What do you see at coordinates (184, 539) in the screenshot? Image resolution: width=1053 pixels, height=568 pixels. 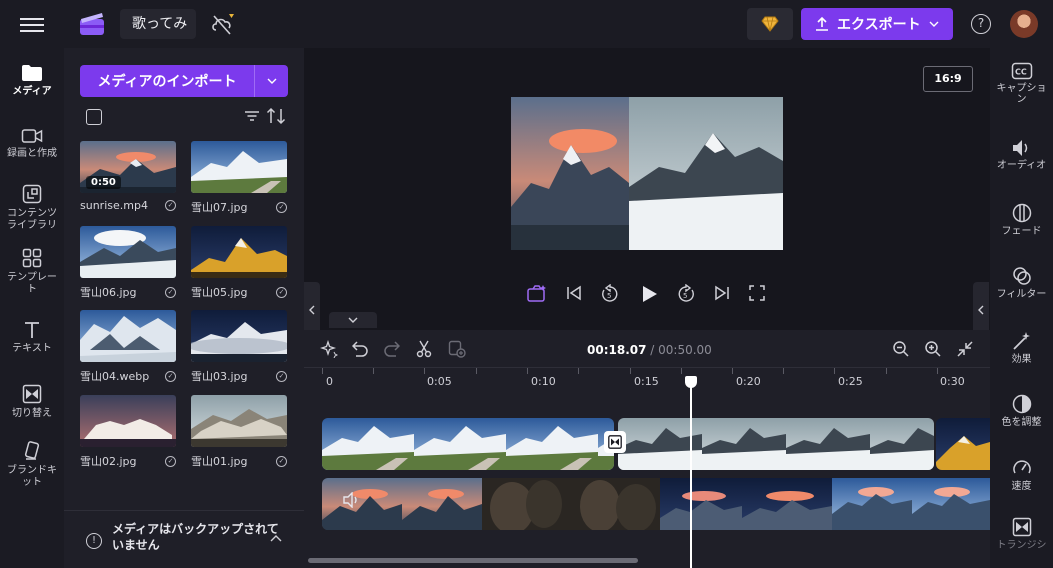 I see `backup-notice: ! メディアはバックアップされていません` at bounding box center [184, 539].